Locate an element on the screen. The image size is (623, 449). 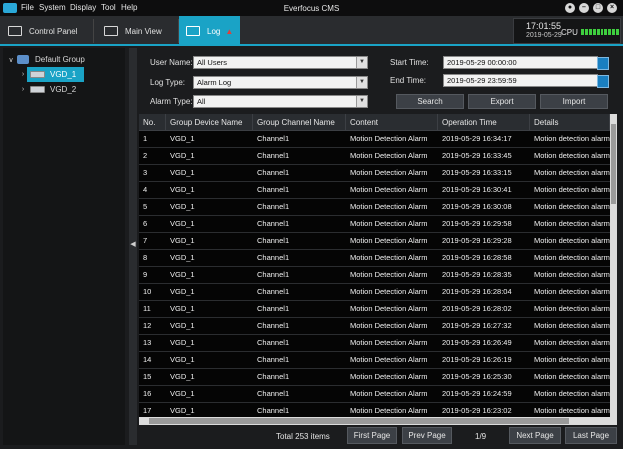
tab-control-panel: Control Panel is located at coordinates (46, 31).